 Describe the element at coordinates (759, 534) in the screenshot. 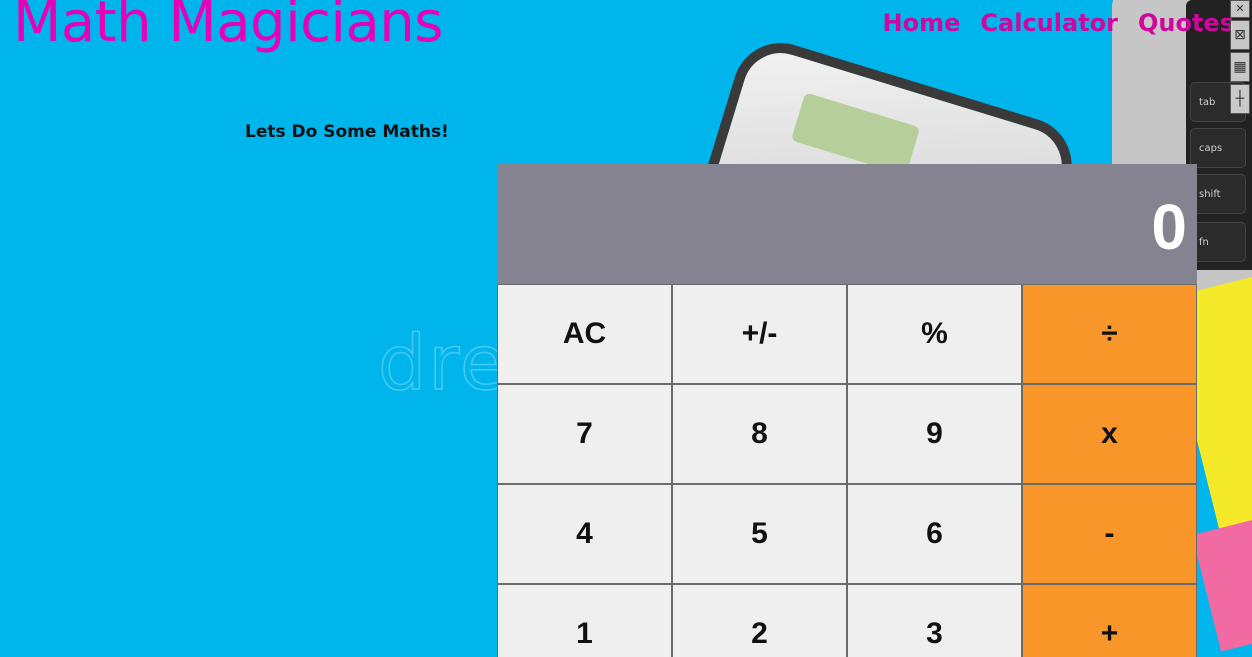

I see `digit-5-button: 5` at that location.